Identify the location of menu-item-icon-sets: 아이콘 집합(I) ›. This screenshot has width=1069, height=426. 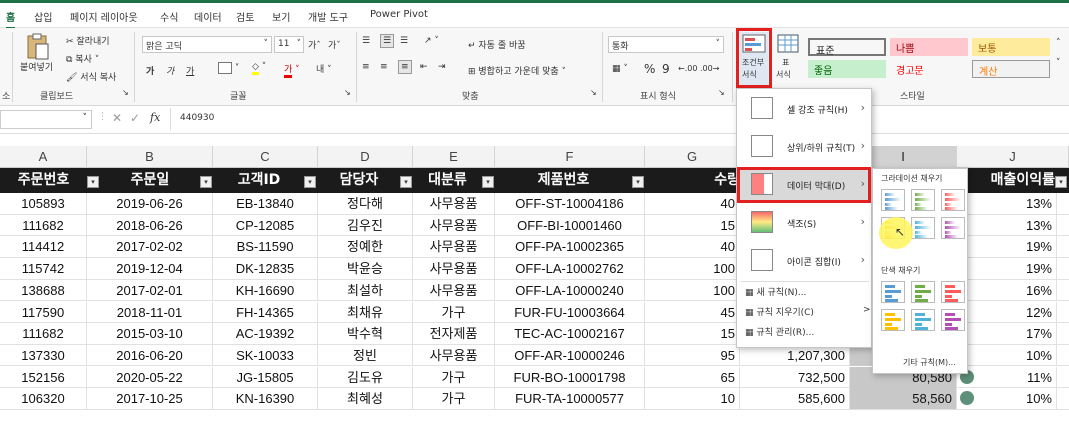
(805, 261).